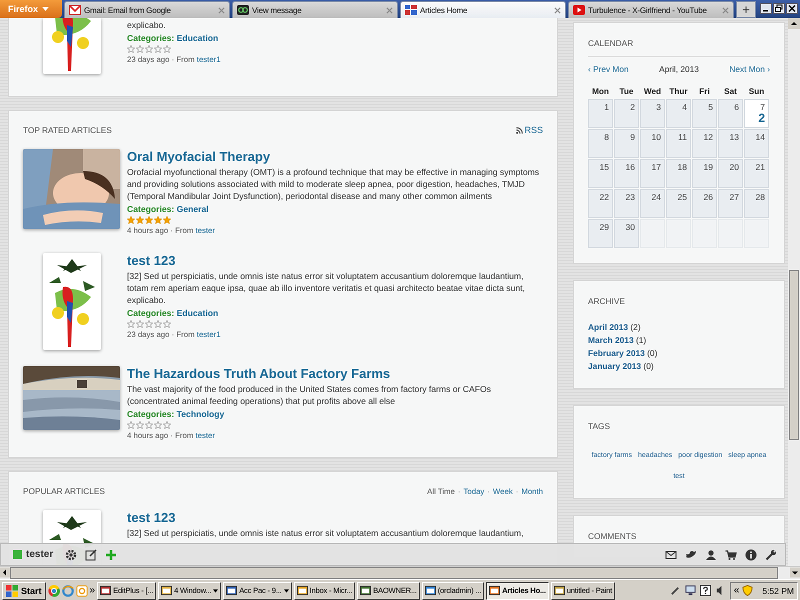  What do you see at coordinates (748, 590) in the screenshot?
I see `shield-icon` at bounding box center [748, 590].